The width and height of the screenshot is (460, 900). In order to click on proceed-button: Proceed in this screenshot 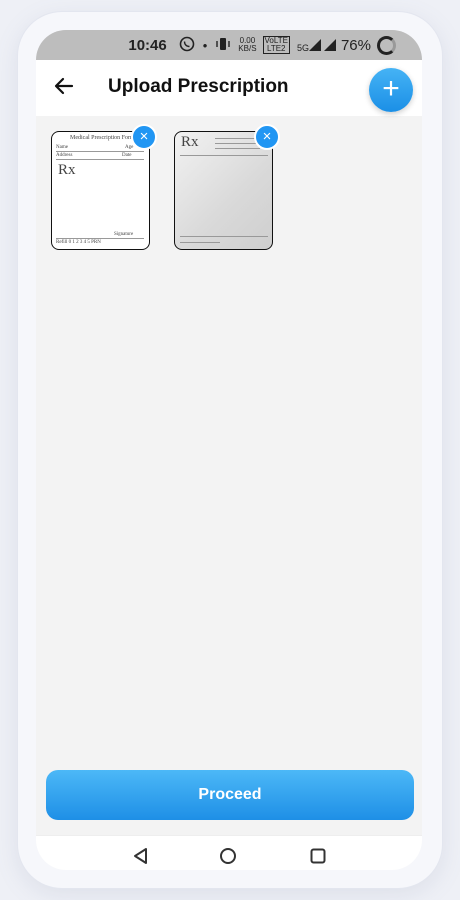, I will do `click(230, 795)`.